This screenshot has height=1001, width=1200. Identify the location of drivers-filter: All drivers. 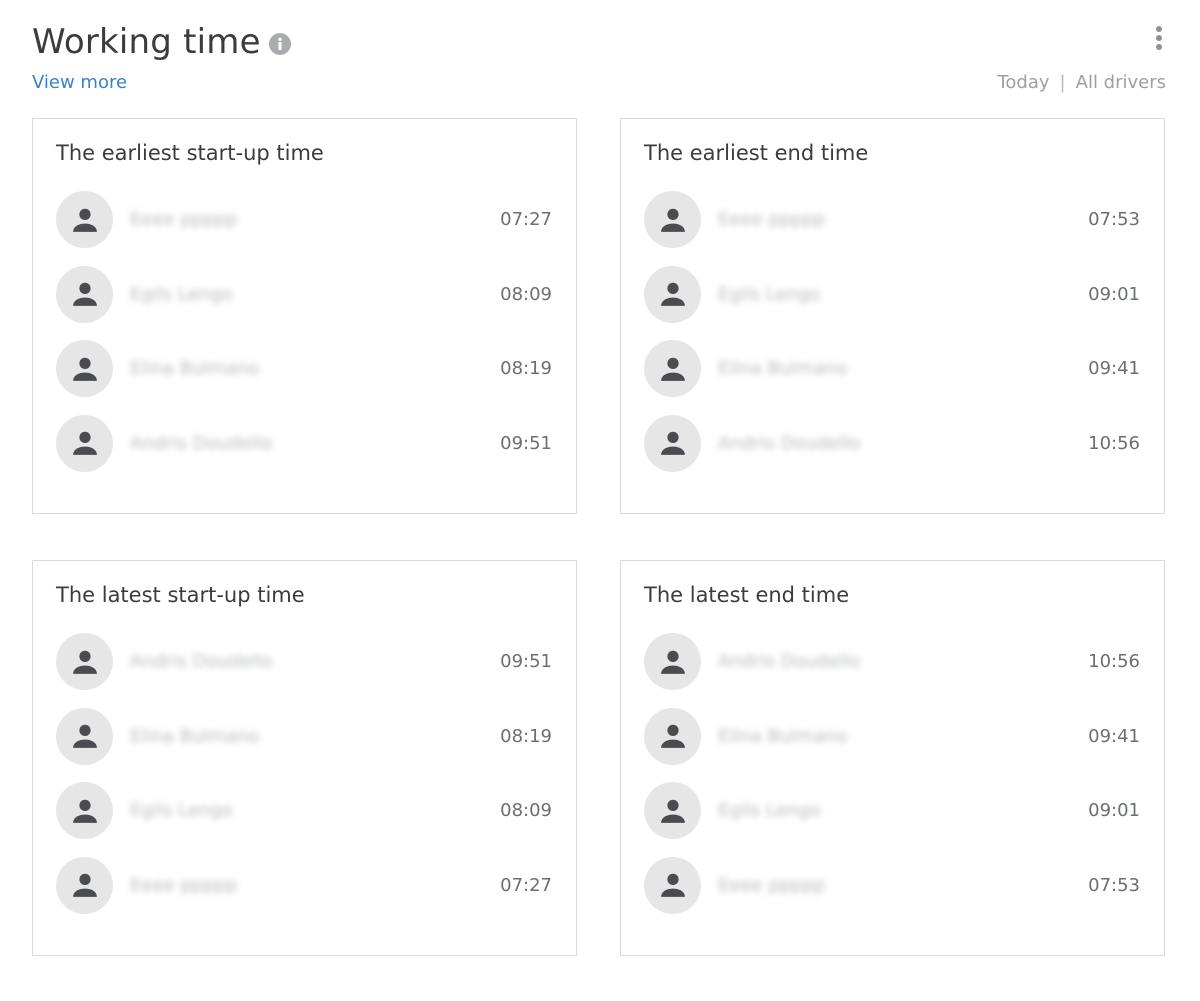
(1121, 82).